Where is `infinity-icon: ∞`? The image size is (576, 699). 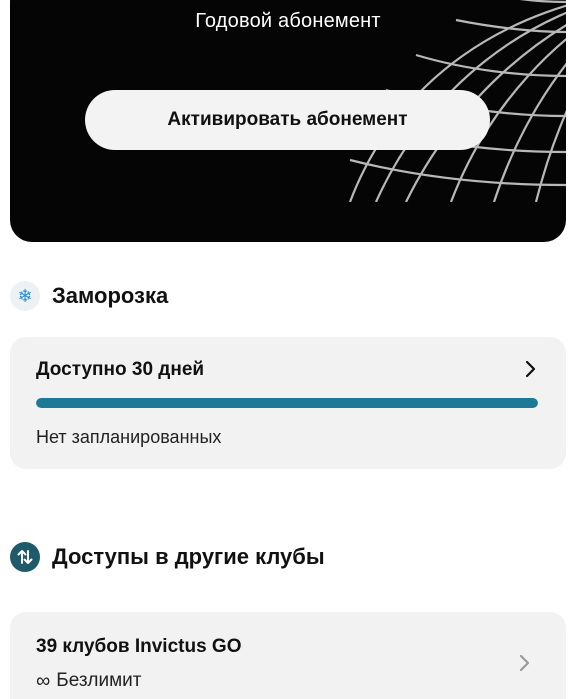
infinity-icon: ∞ is located at coordinates (43, 681).